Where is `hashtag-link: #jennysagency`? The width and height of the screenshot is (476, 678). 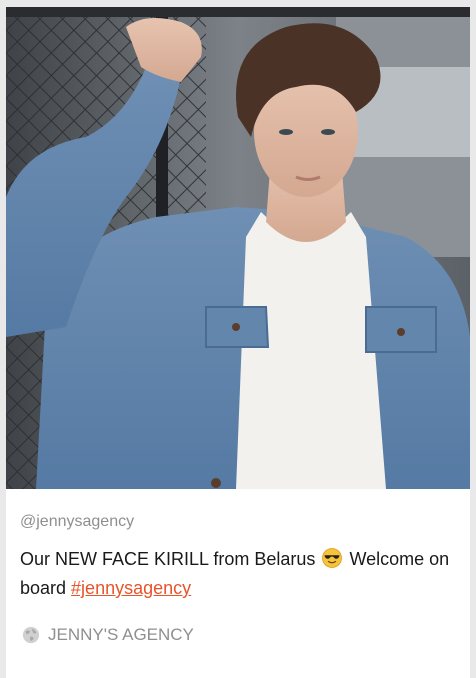 hashtag-link: #jennysagency is located at coordinates (131, 588).